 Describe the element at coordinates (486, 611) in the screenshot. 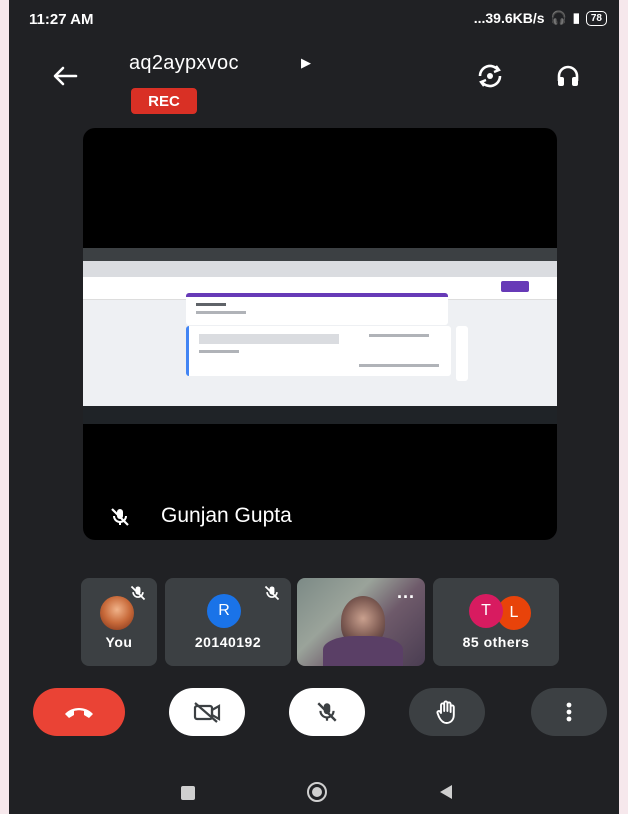

I see `avatar-initial: T` at that location.